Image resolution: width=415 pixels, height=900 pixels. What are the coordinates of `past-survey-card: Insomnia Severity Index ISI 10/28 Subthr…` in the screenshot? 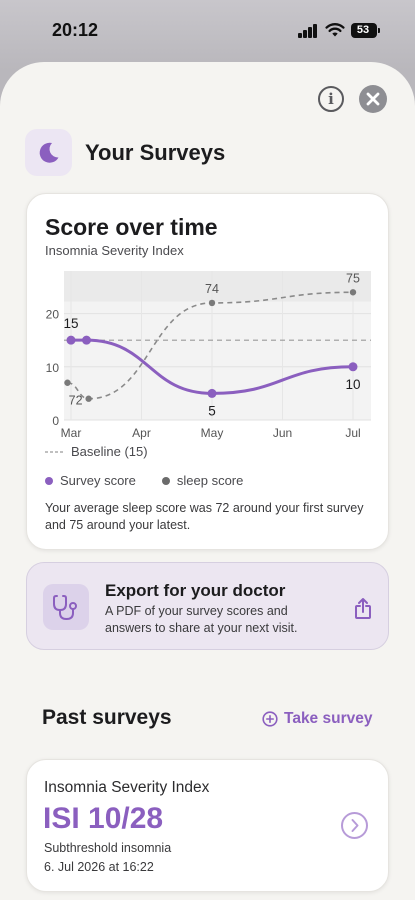 It's located at (207, 825).